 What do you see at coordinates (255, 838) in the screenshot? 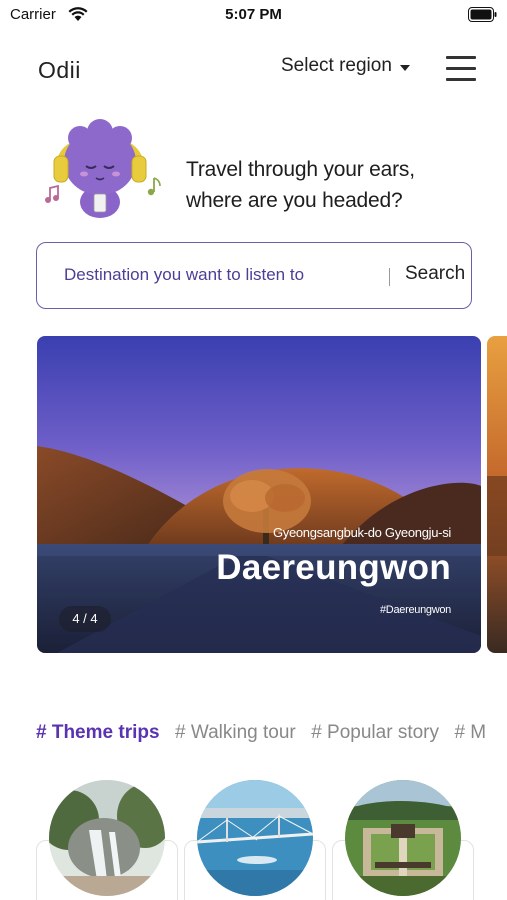
I see `theme-trip-thumbnail-bridge` at bounding box center [255, 838].